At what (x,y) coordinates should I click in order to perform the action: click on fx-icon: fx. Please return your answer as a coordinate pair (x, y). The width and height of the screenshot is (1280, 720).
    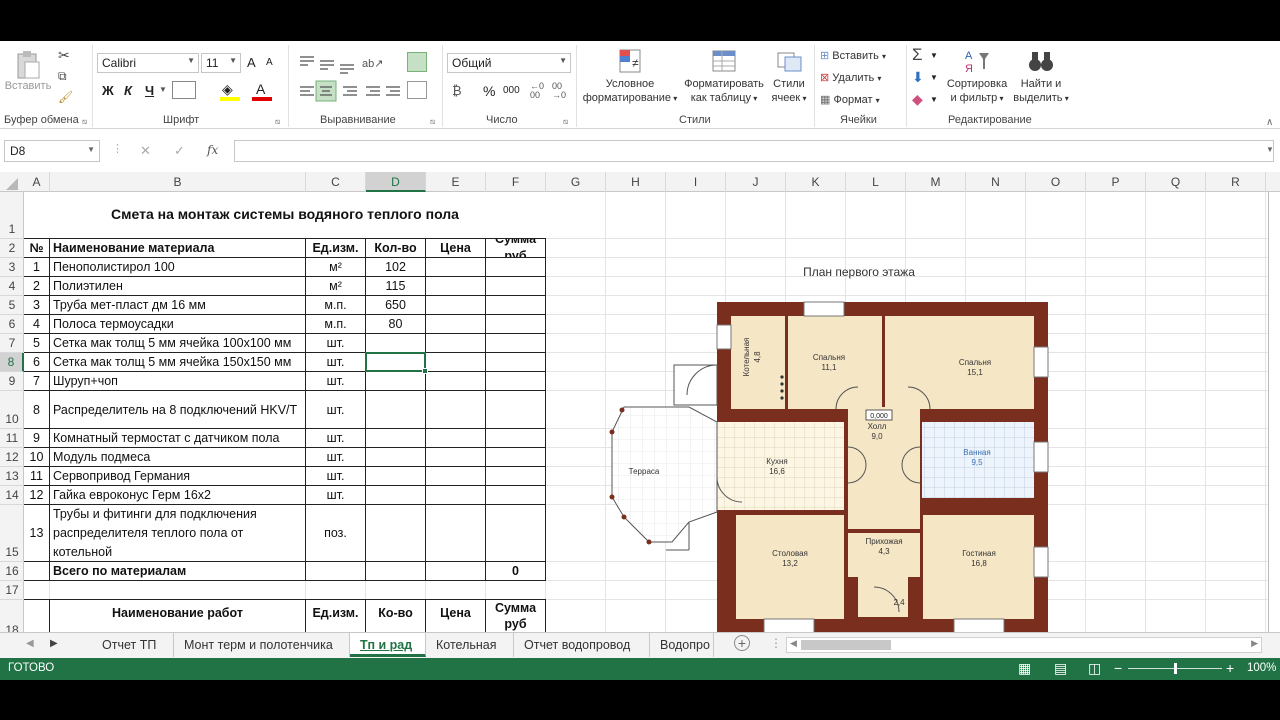
    Looking at the image, I should click on (212, 150).